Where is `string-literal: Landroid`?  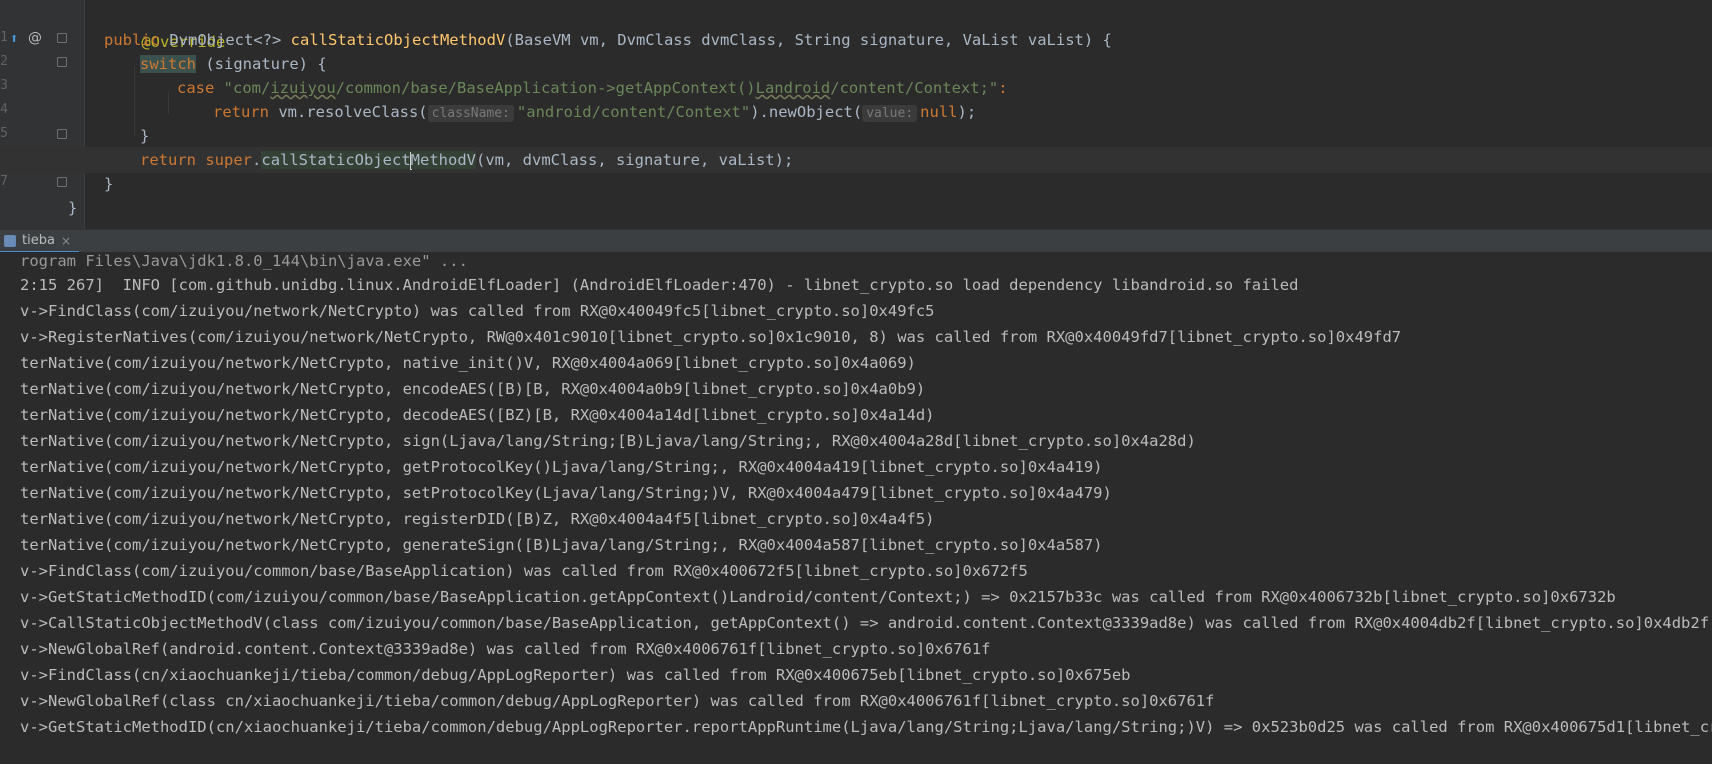 string-literal: Landroid is located at coordinates (793, 88).